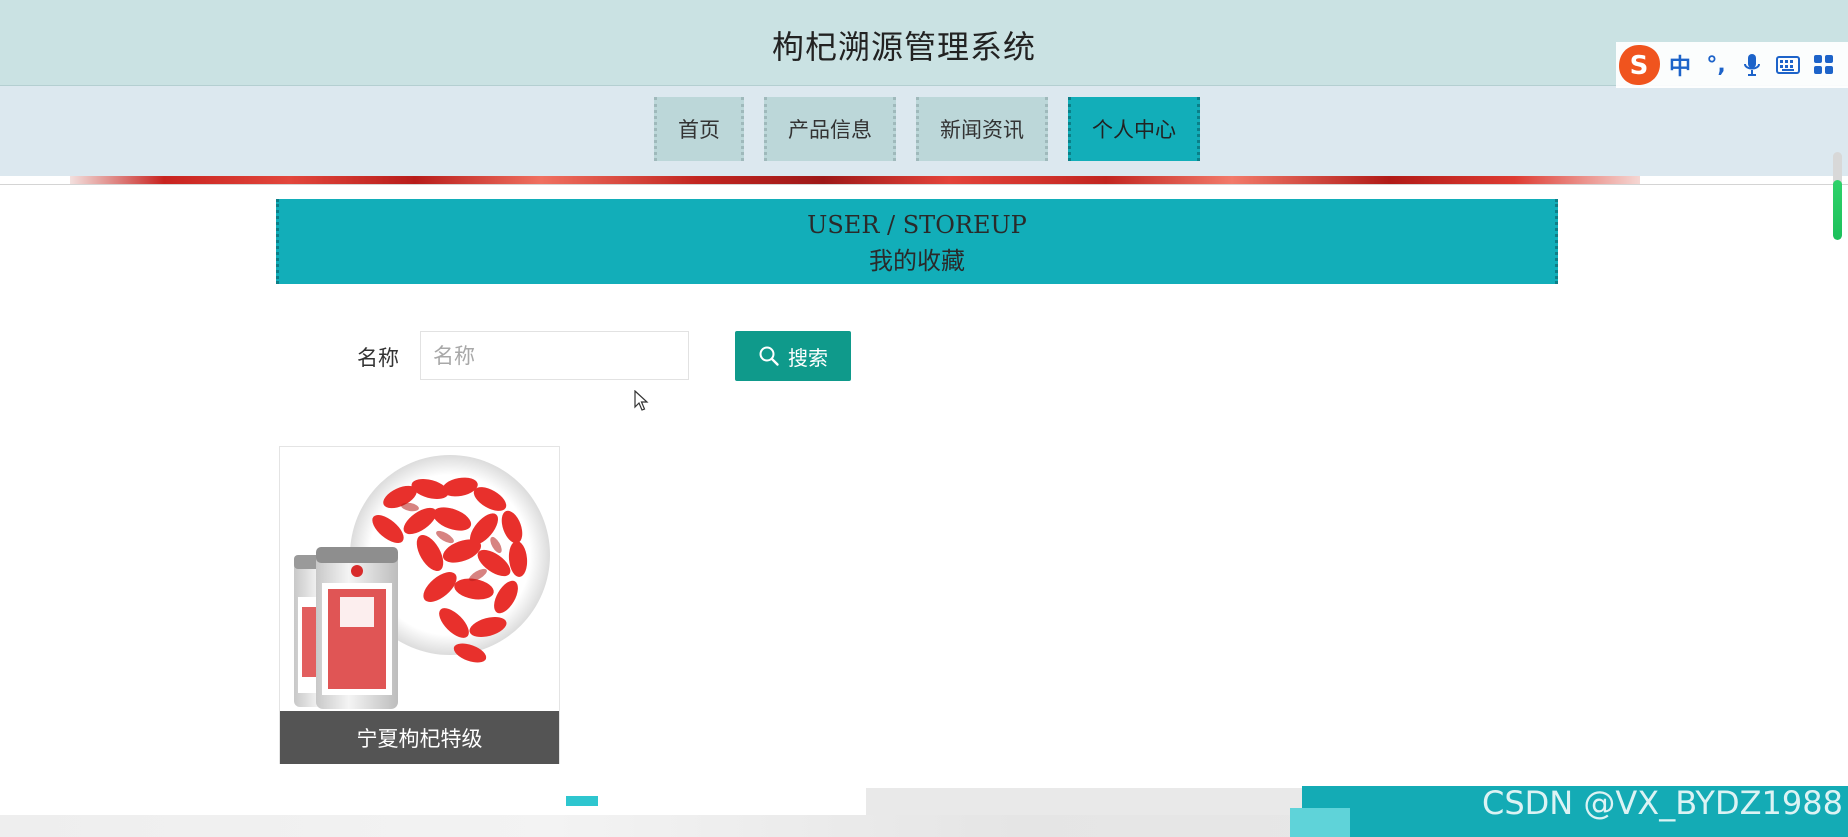 Image resolution: width=1848 pixels, height=837 pixels. I want to click on ime-mode-toggle: 中, so click(1680, 65).